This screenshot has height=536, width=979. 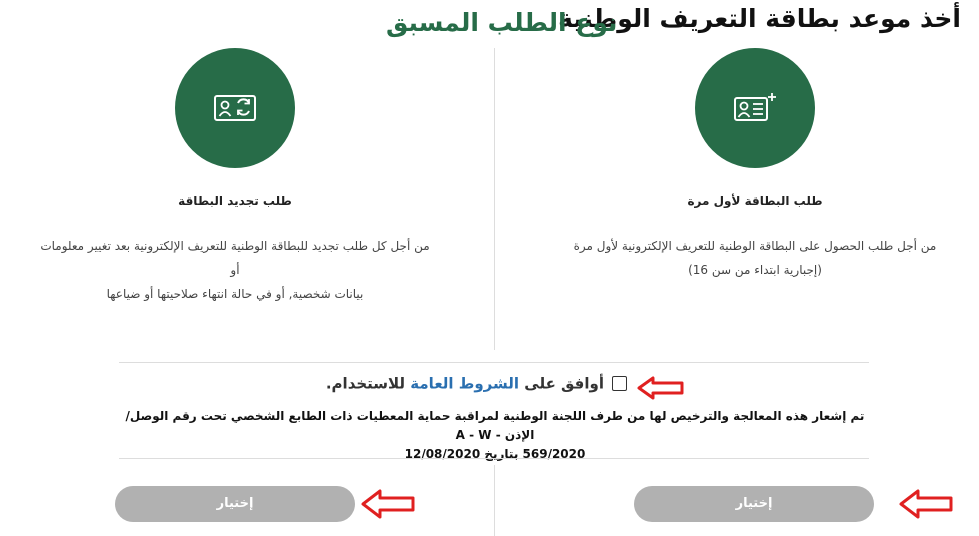 I want to click on id-card-renew-icon, so click(x=235, y=108).